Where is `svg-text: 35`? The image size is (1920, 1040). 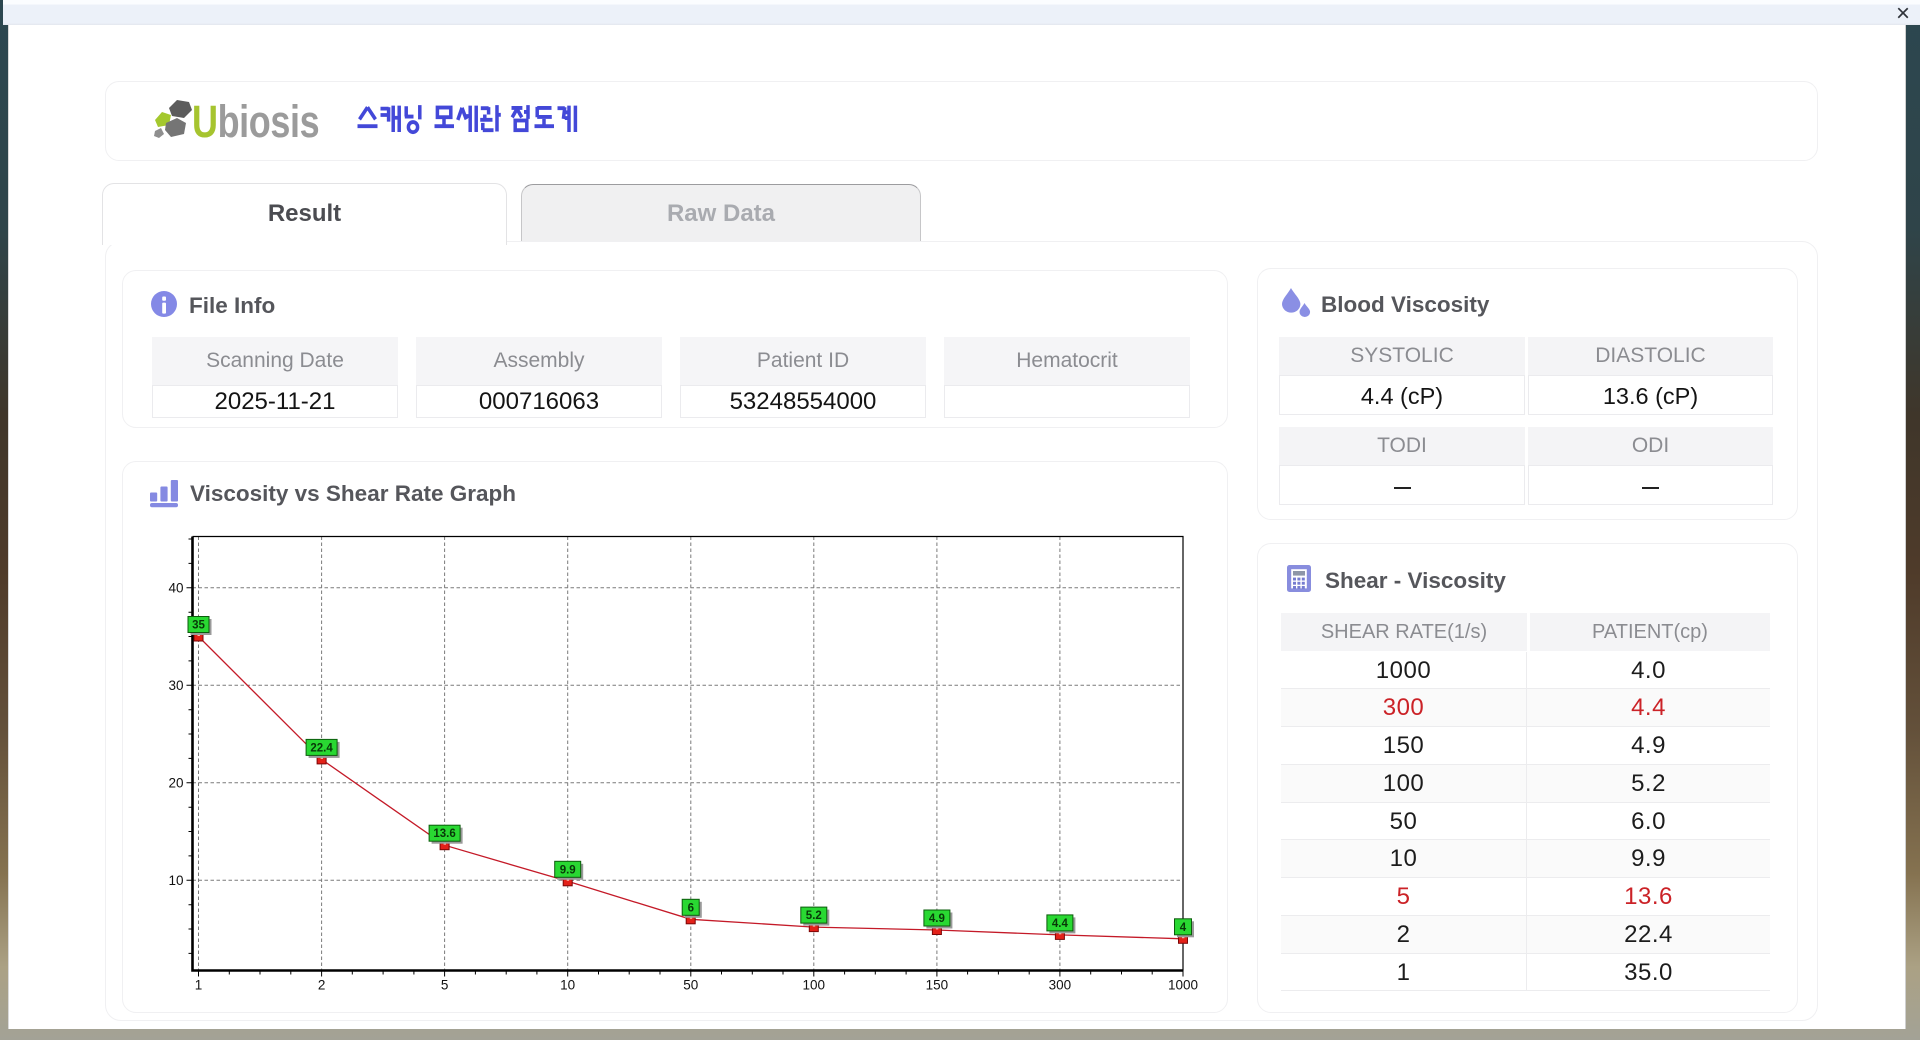 svg-text: 35 is located at coordinates (198, 626).